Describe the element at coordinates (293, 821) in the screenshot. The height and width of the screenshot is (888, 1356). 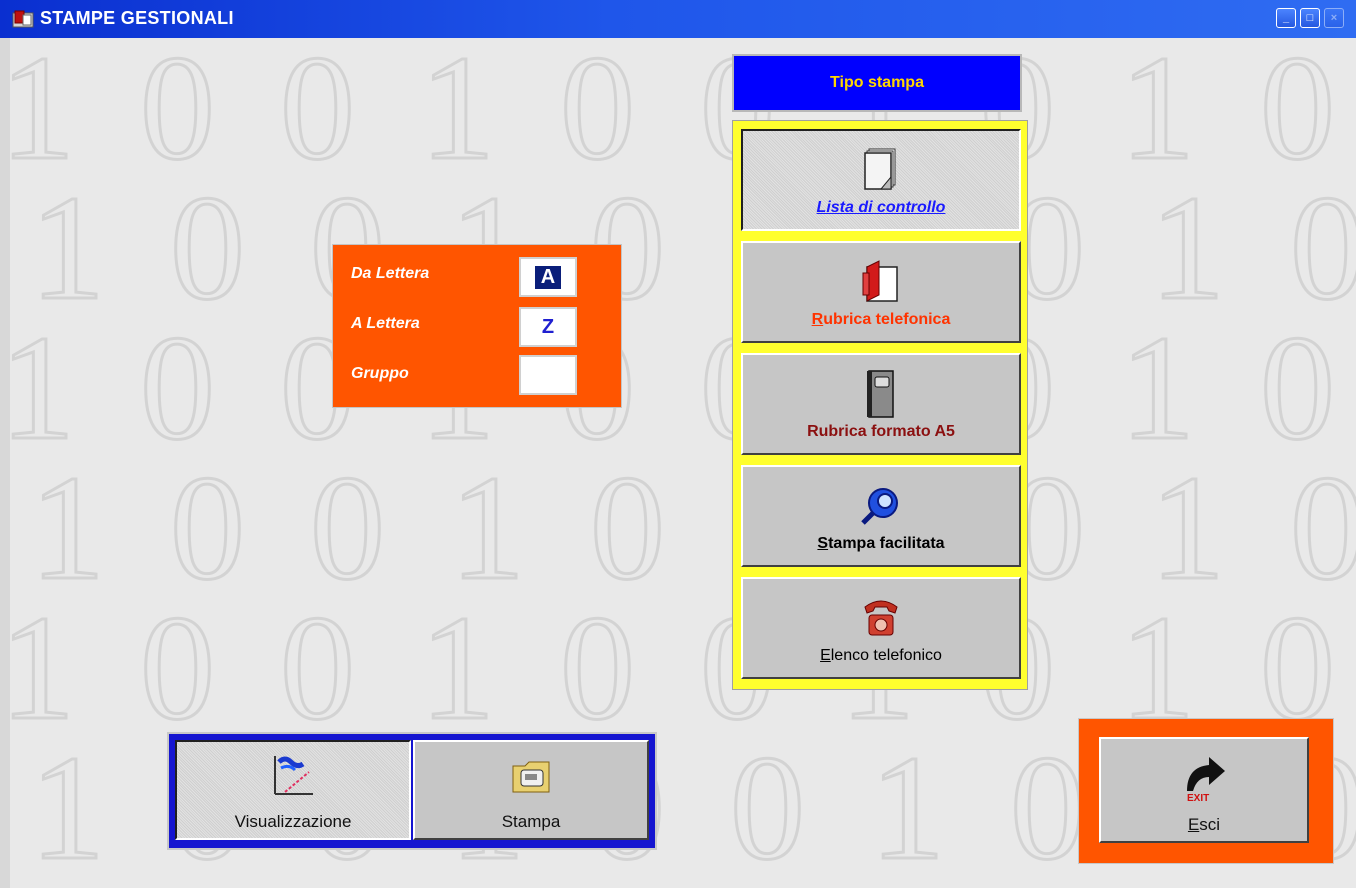
I see `visualizzazione-label: Visualizzazione` at that location.